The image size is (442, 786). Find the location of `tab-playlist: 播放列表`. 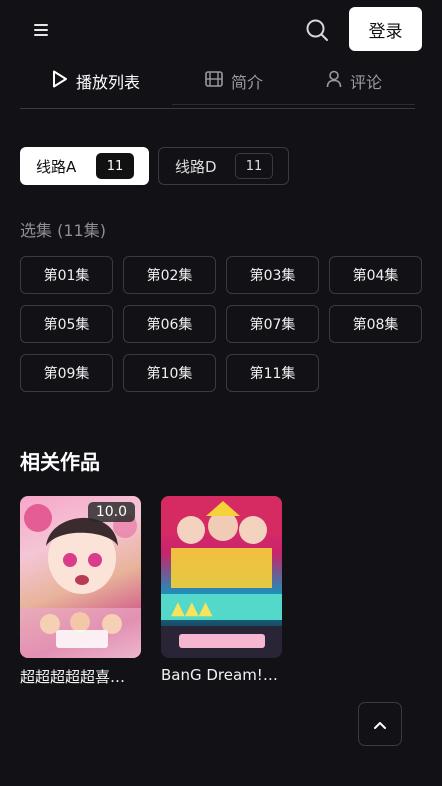

tab-playlist: 播放列表 is located at coordinates (96, 81).